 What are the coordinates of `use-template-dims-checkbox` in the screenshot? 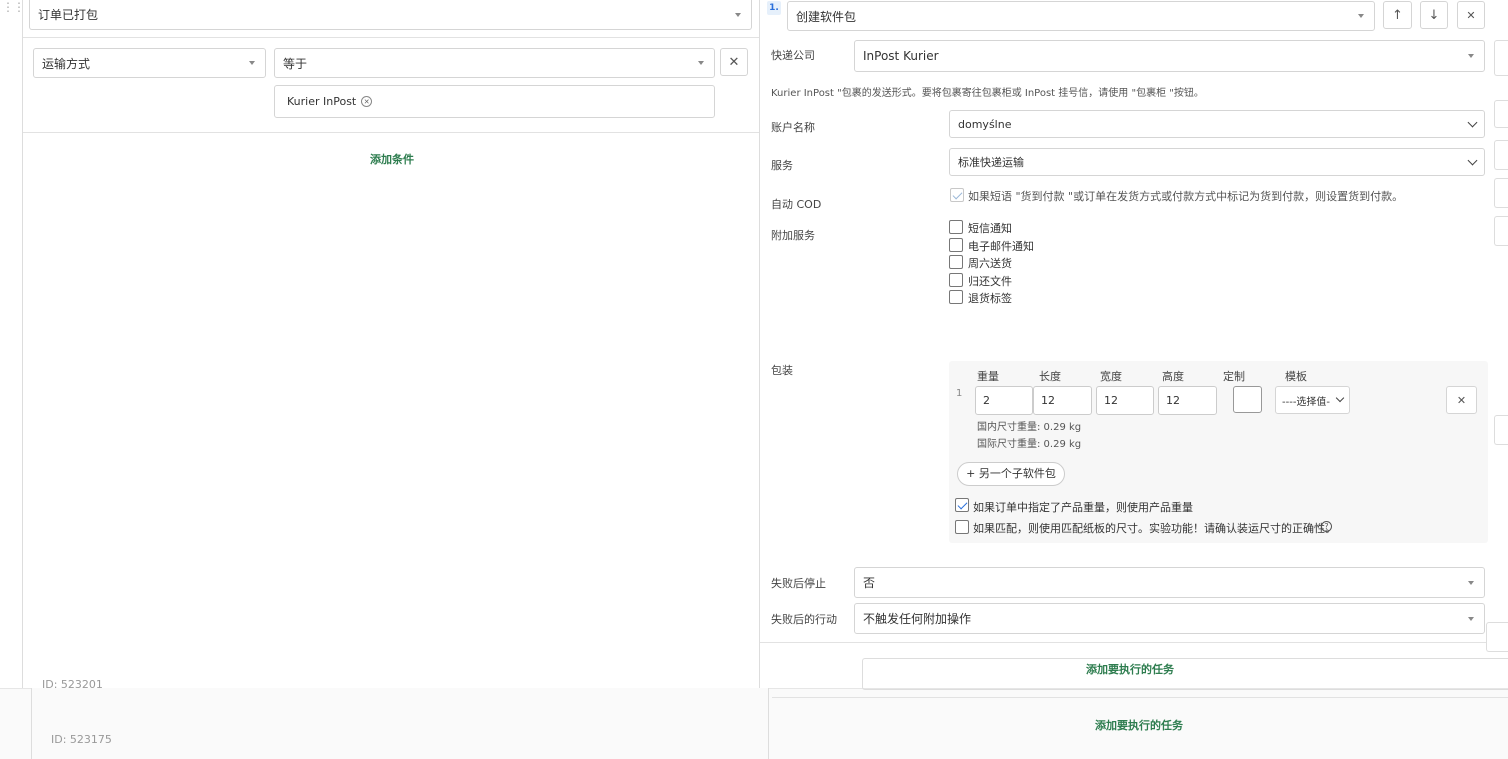 It's located at (962, 527).